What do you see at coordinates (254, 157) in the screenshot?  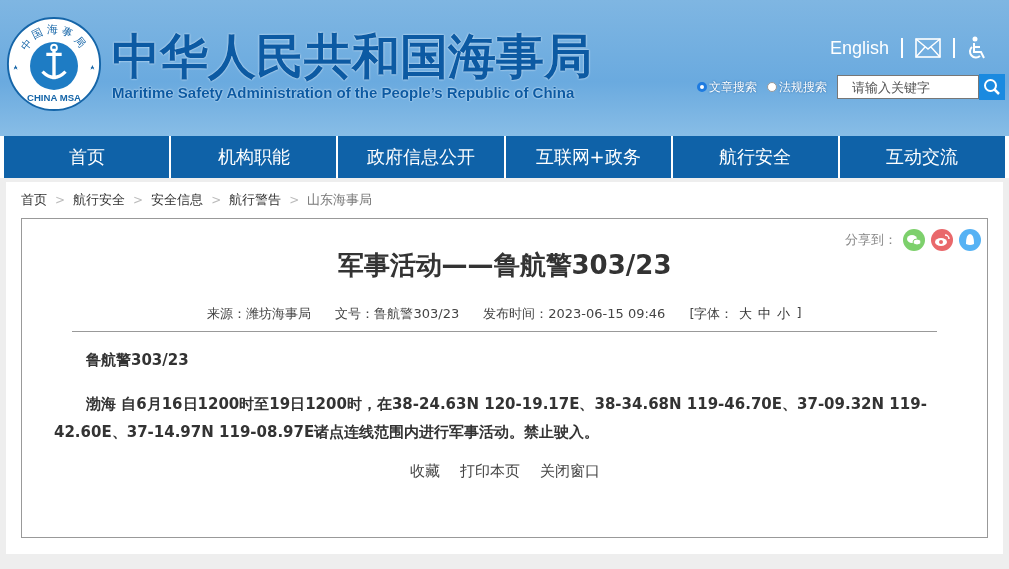 I see `nav-item: 机构职能` at bounding box center [254, 157].